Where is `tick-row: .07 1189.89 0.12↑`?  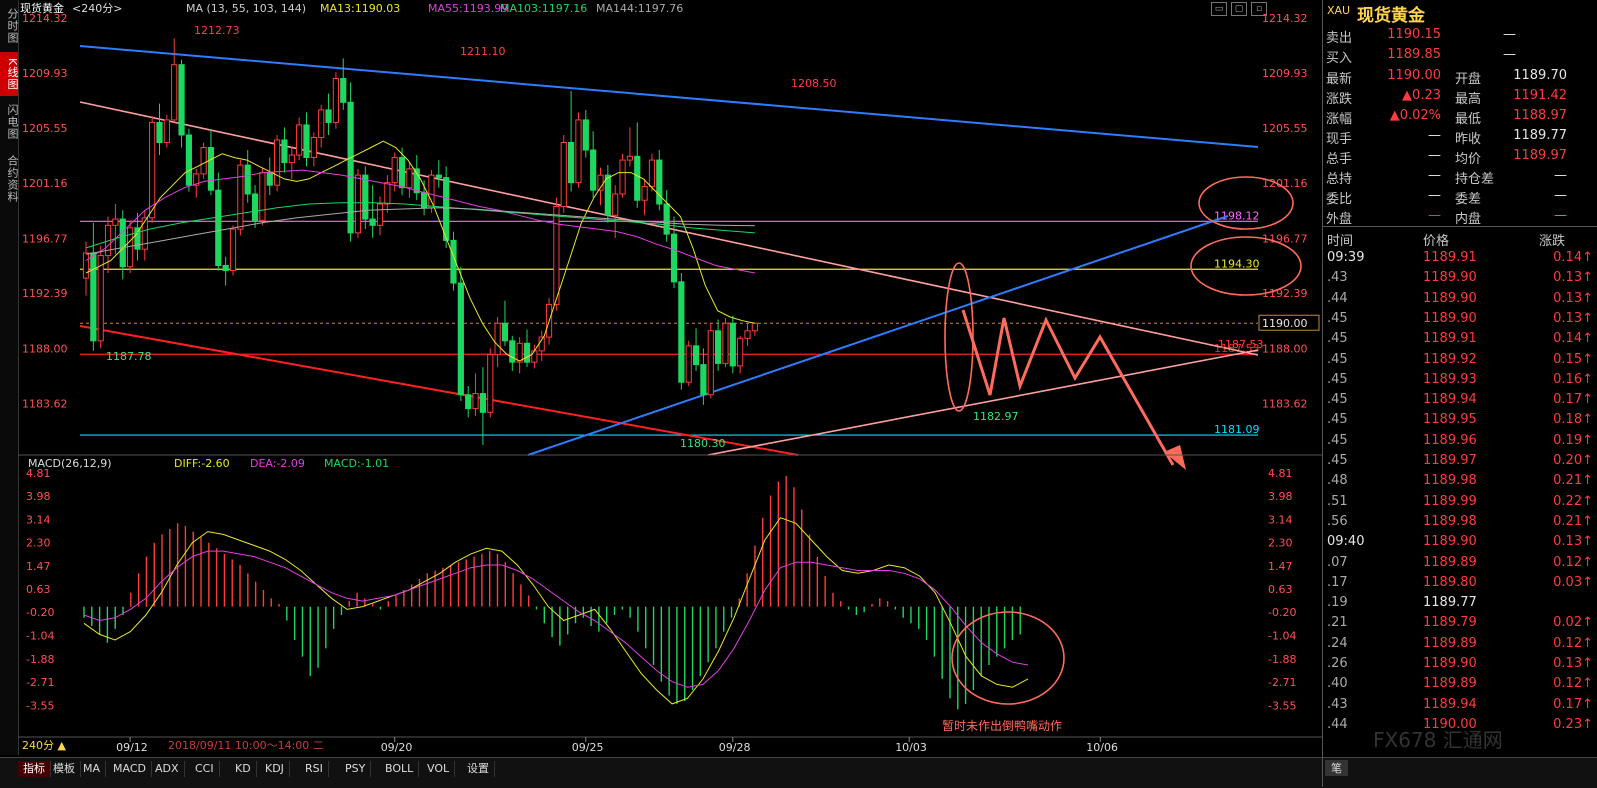 tick-row: .07 1189.89 0.12↑ is located at coordinates (1460, 562).